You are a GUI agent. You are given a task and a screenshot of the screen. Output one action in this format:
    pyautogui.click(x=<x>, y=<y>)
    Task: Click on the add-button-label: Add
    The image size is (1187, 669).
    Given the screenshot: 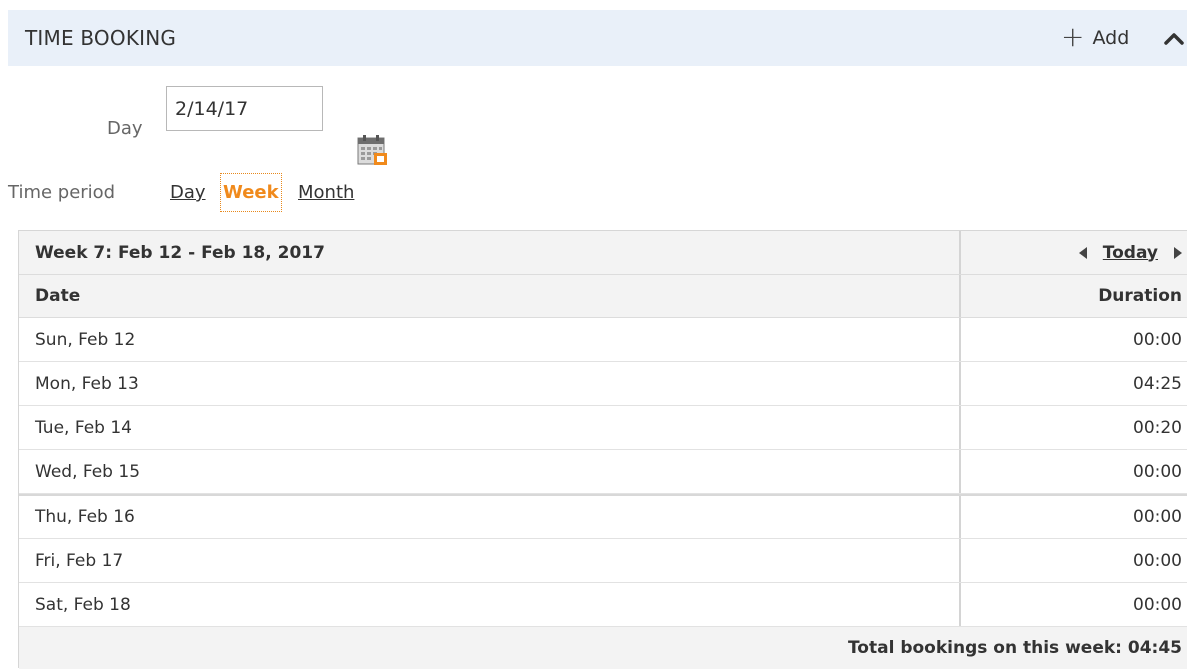 What is the action you would take?
    pyautogui.click(x=1111, y=38)
    